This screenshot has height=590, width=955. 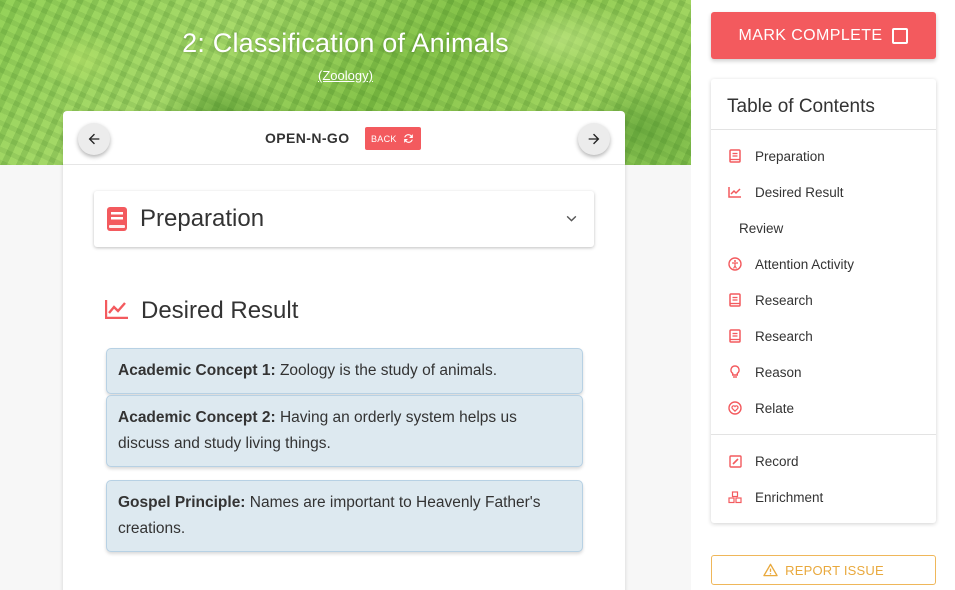 What do you see at coordinates (777, 461) in the screenshot?
I see `toc-item-label: Record` at bounding box center [777, 461].